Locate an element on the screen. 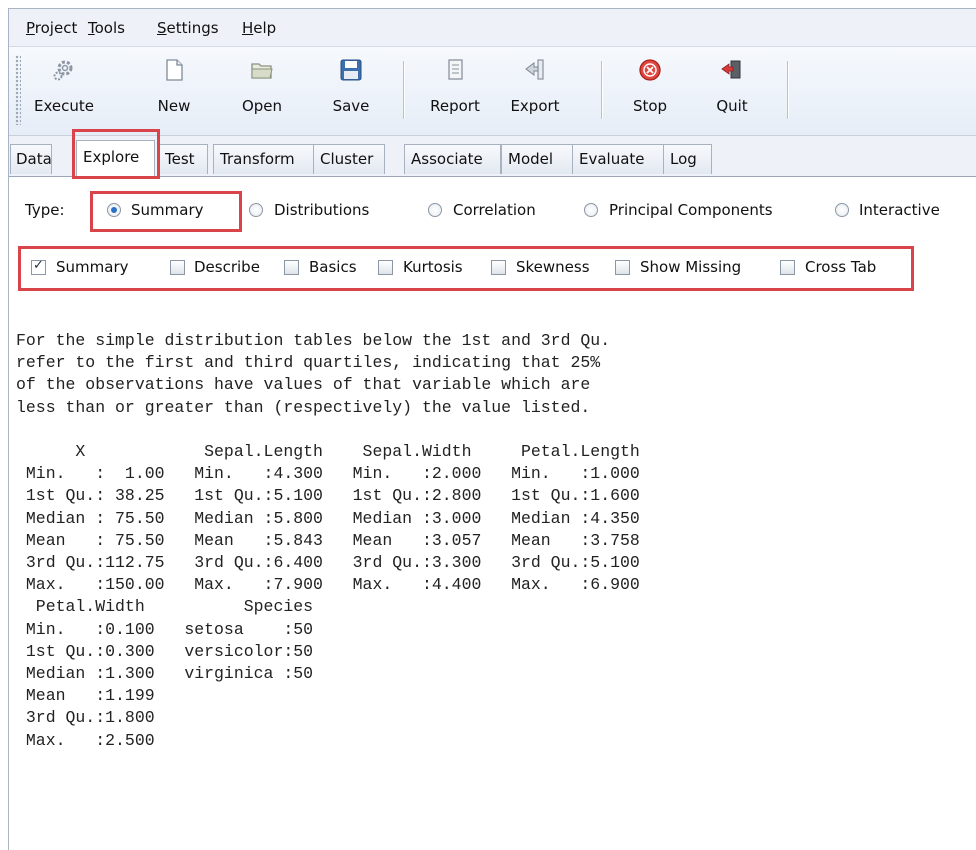 The image size is (976, 850). menu-help: Help is located at coordinates (259, 28).